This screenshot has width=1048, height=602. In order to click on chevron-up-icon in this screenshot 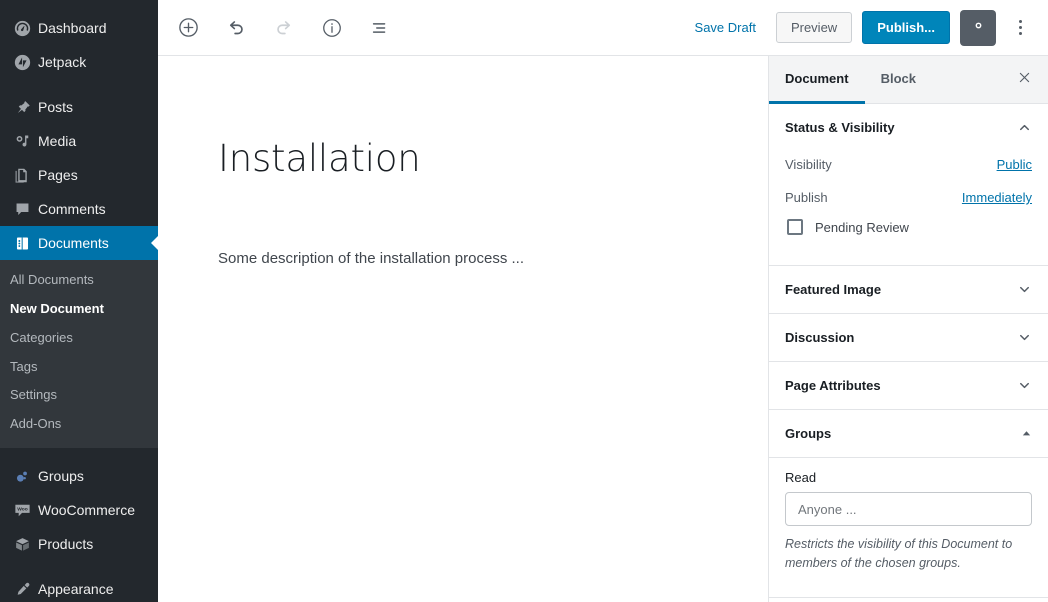, I will do `click(1024, 127)`.